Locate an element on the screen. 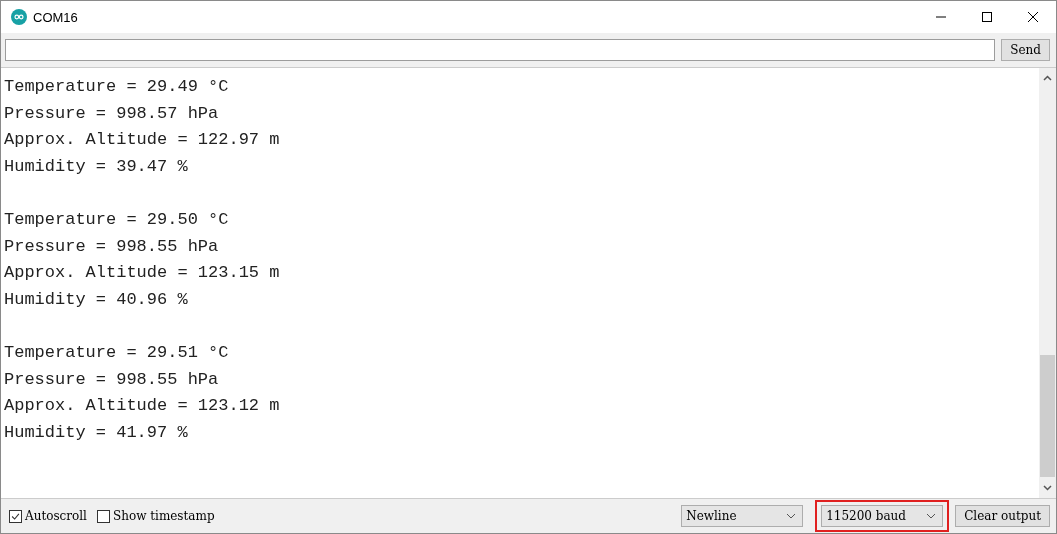 The image size is (1057, 534). window-title: COM16 is located at coordinates (56, 17).